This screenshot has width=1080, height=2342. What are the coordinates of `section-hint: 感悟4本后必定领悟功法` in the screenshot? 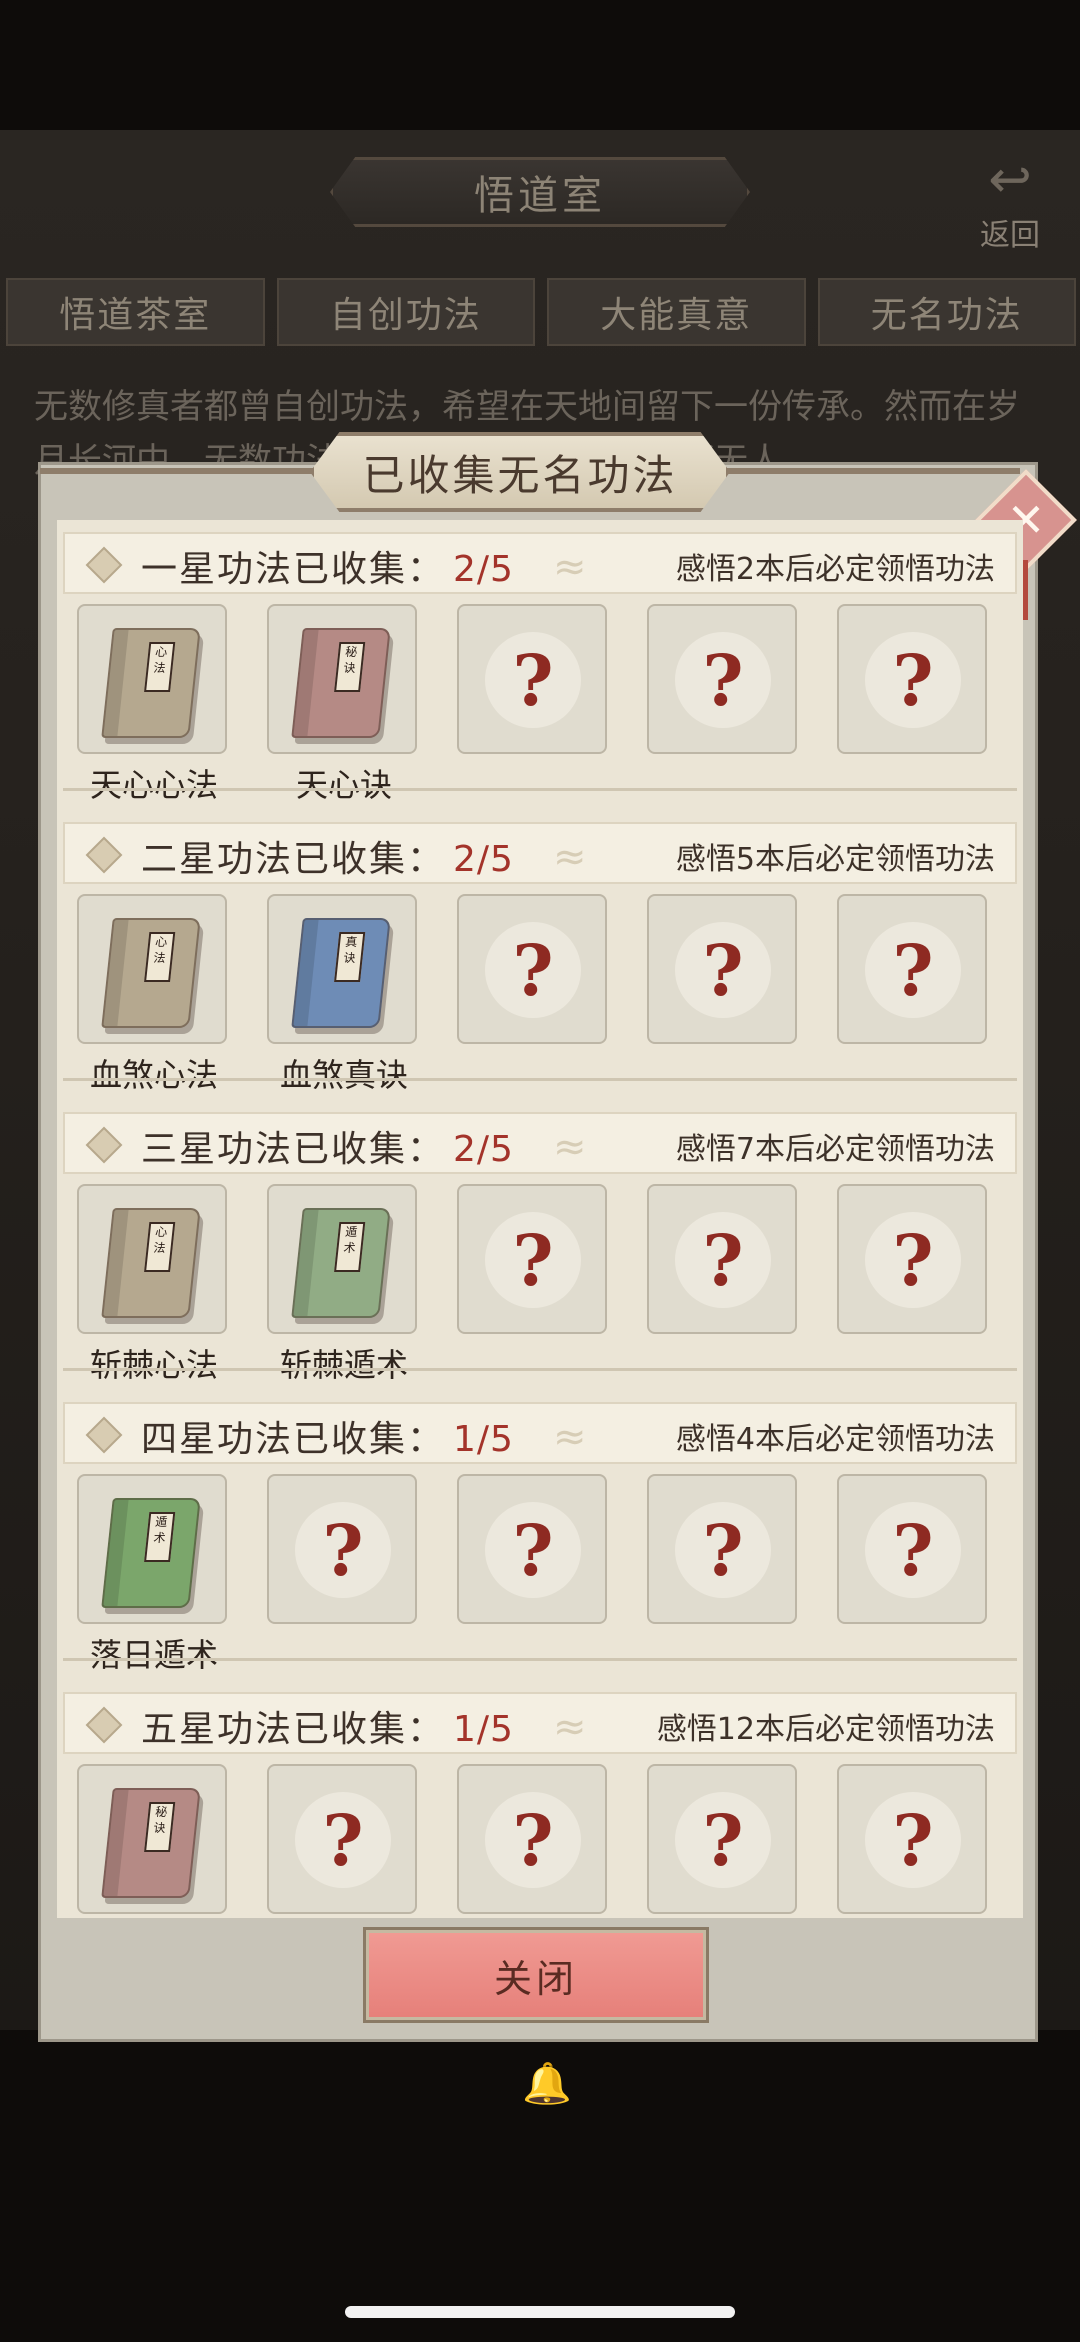 It's located at (835, 1439).